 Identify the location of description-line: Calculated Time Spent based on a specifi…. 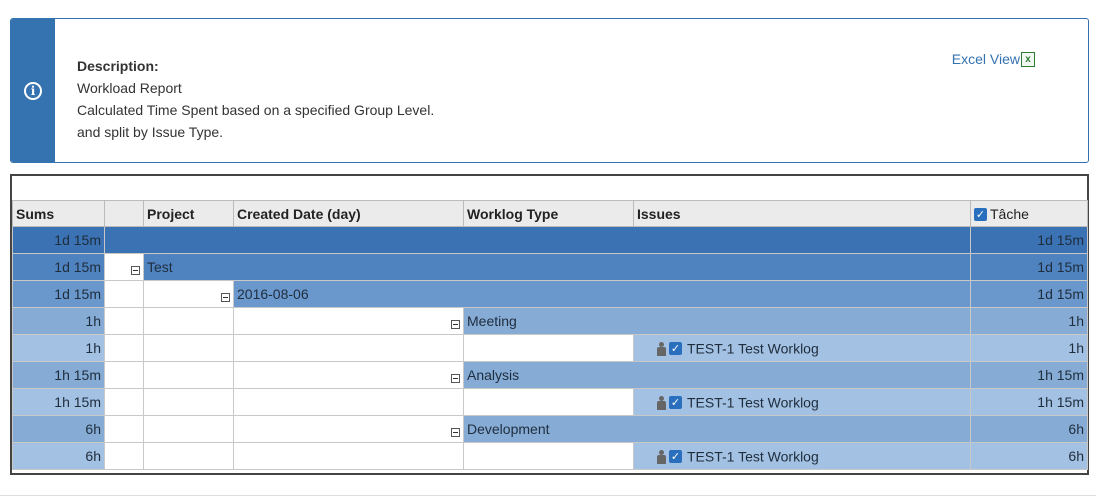
(256, 110).